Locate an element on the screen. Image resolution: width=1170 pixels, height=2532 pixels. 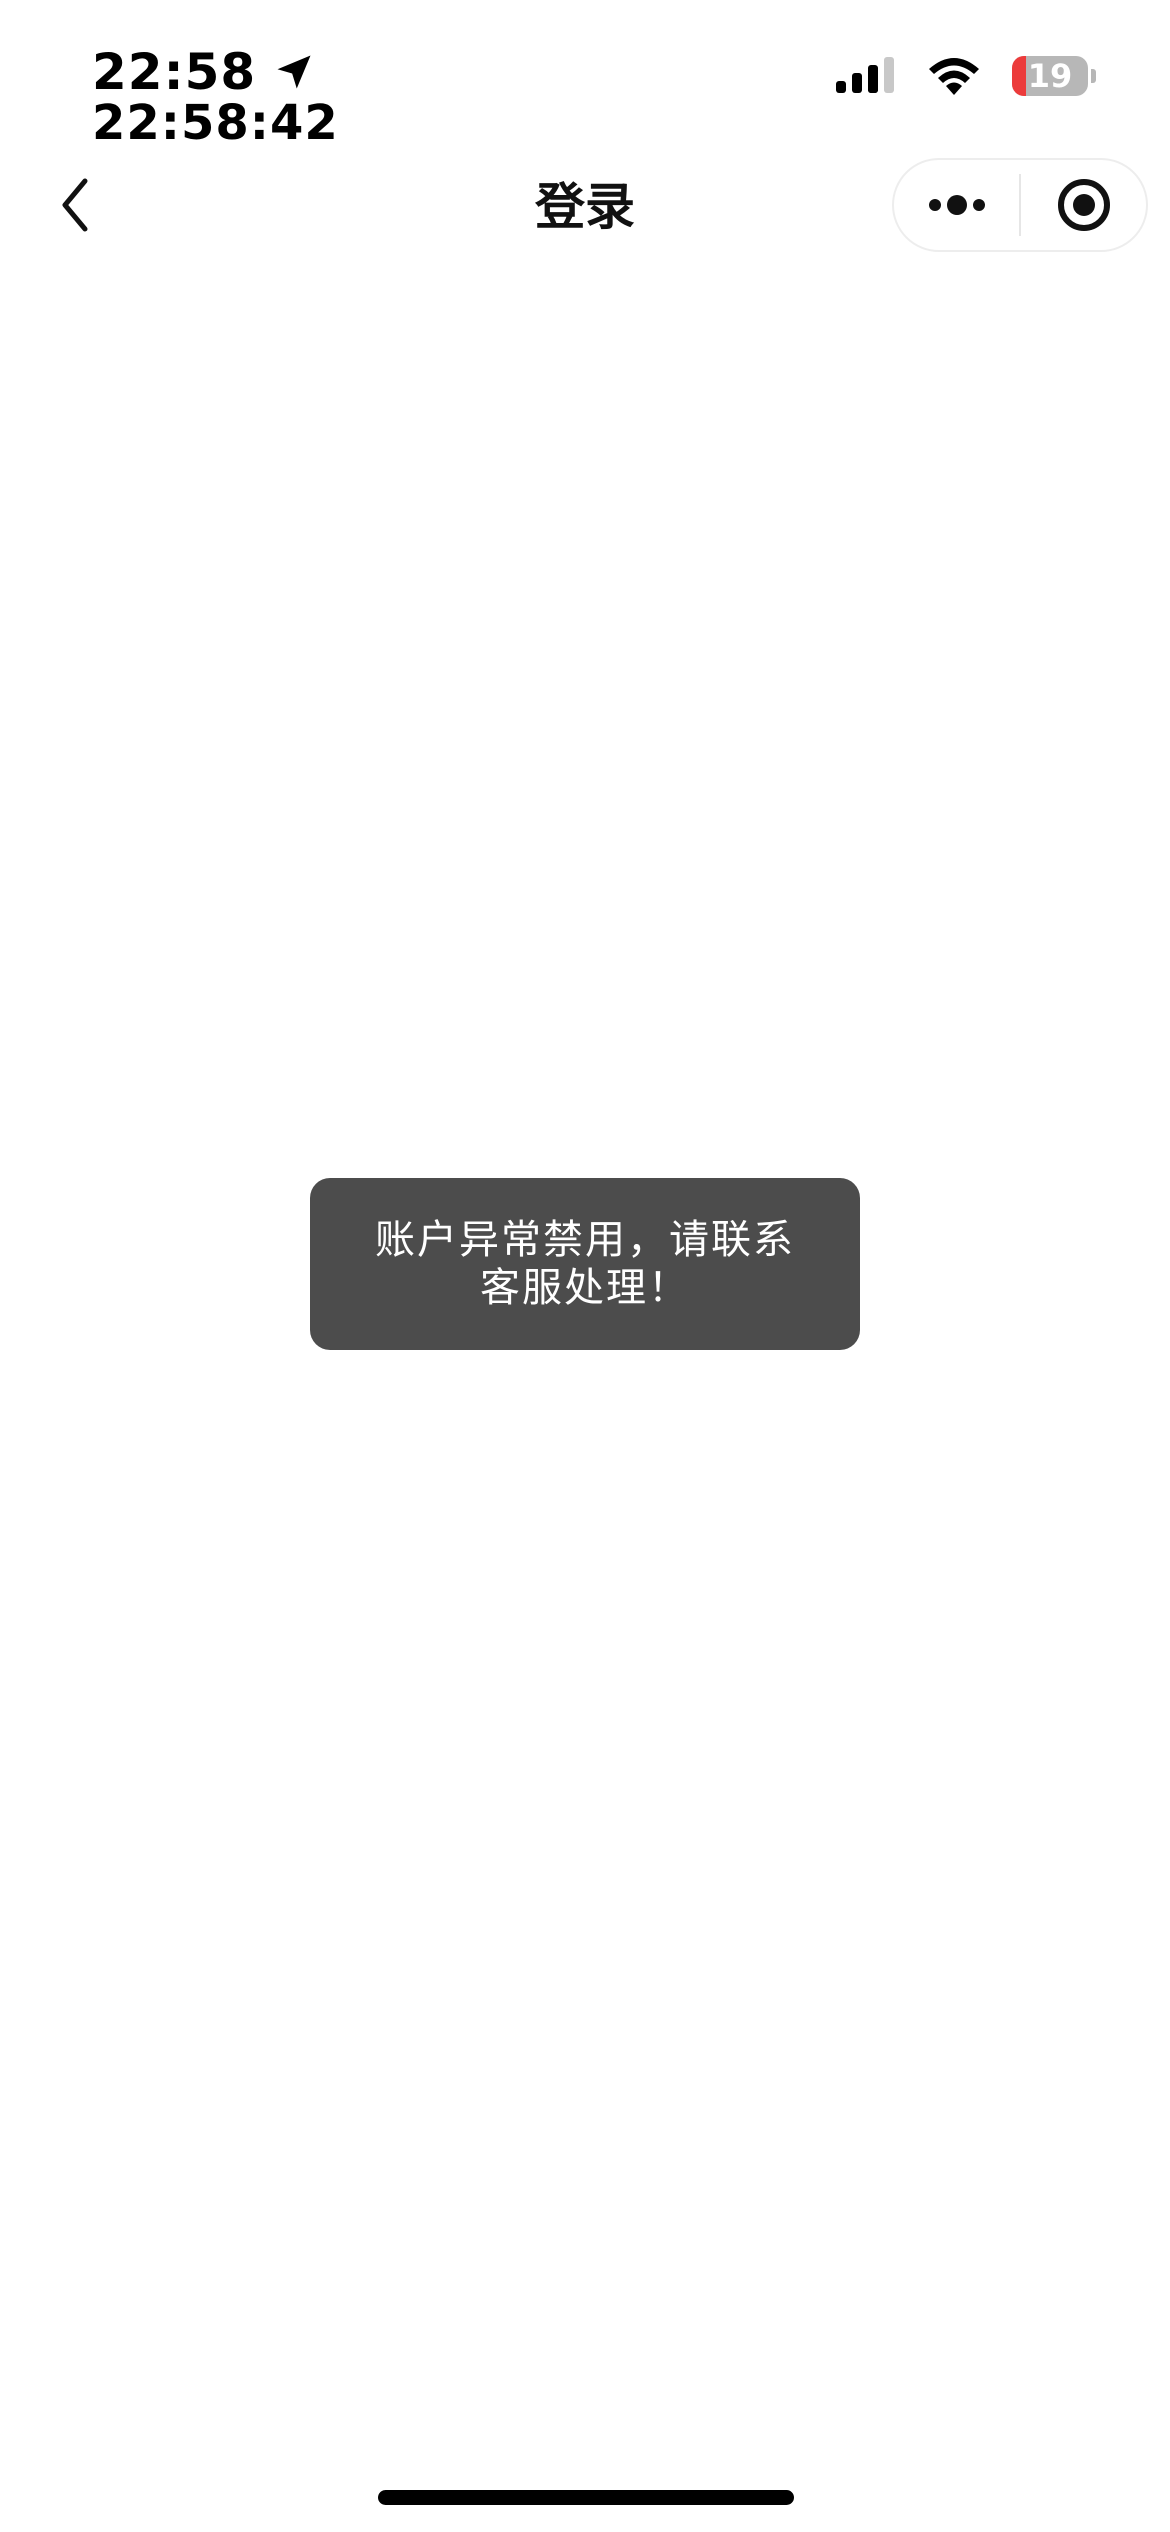
more-dots-icon is located at coordinates (956, 205).